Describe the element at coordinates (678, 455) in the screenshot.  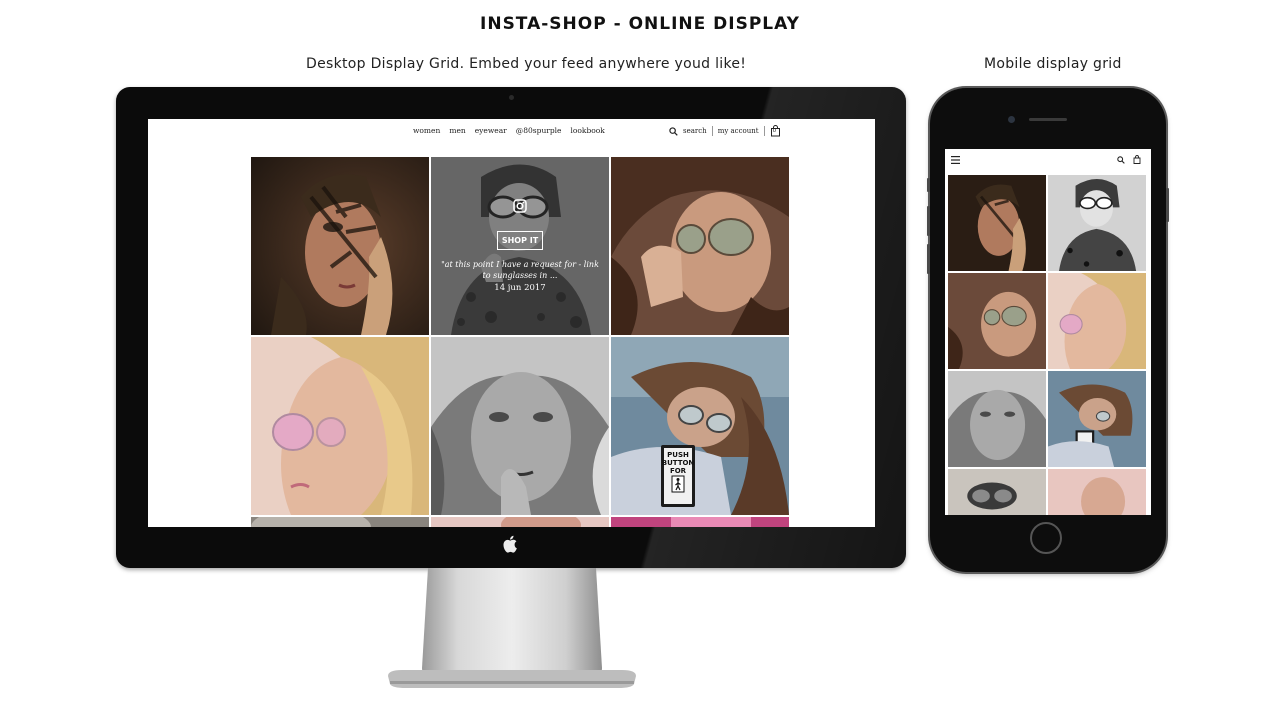
I see `sign-line: PUSH` at that location.